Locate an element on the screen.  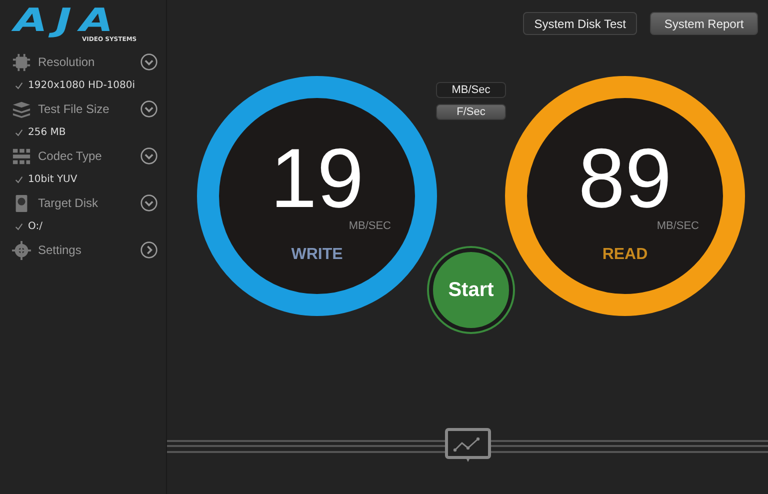
setting-label: Resolution is located at coordinates (67, 62).